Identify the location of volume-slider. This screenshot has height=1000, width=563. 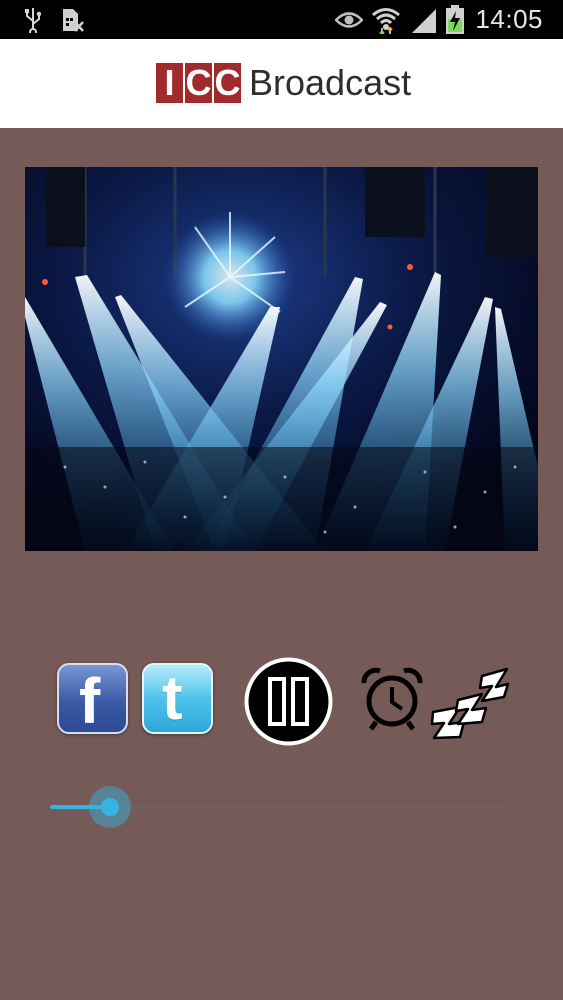
(280, 807).